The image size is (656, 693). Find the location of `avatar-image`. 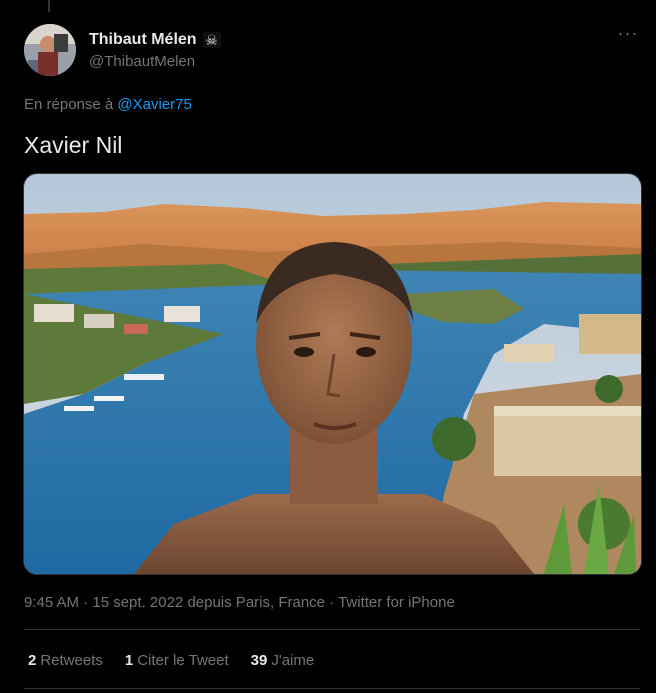

avatar-image is located at coordinates (50, 50).